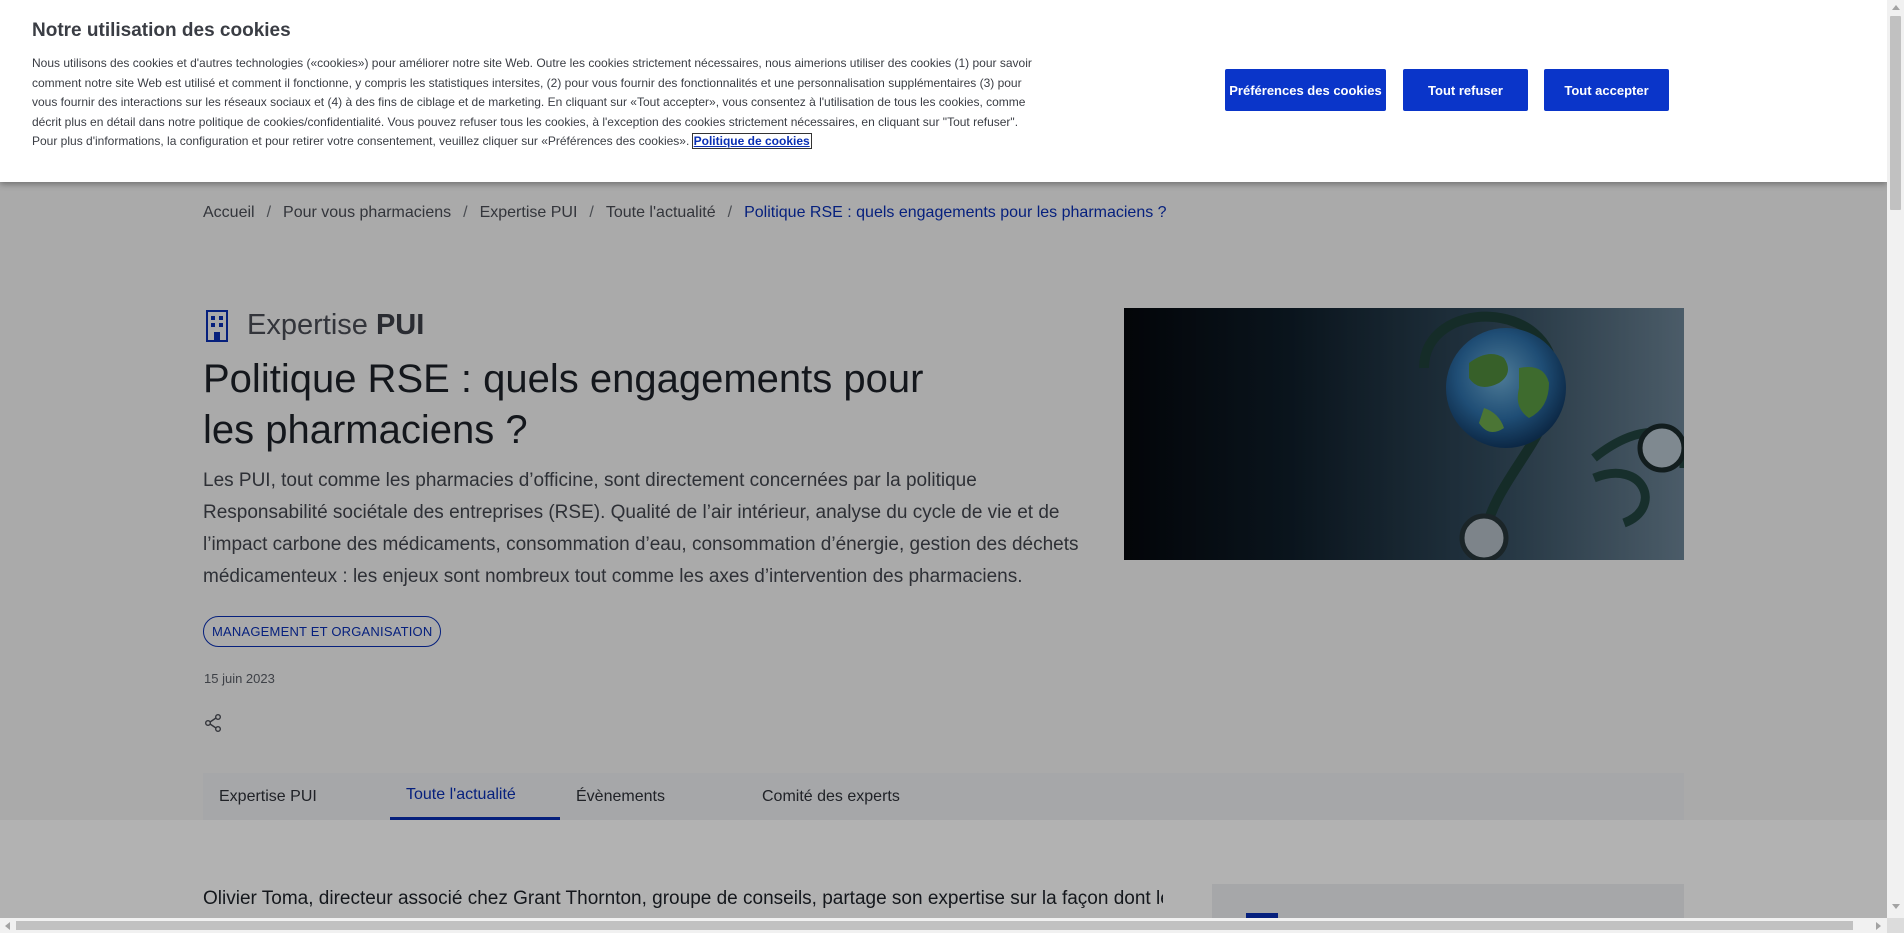 This screenshot has width=1904, height=933. What do you see at coordinates (7, 926) in the screenshot?
I see `scroll-left-icon` at bounding box center [7, 926].